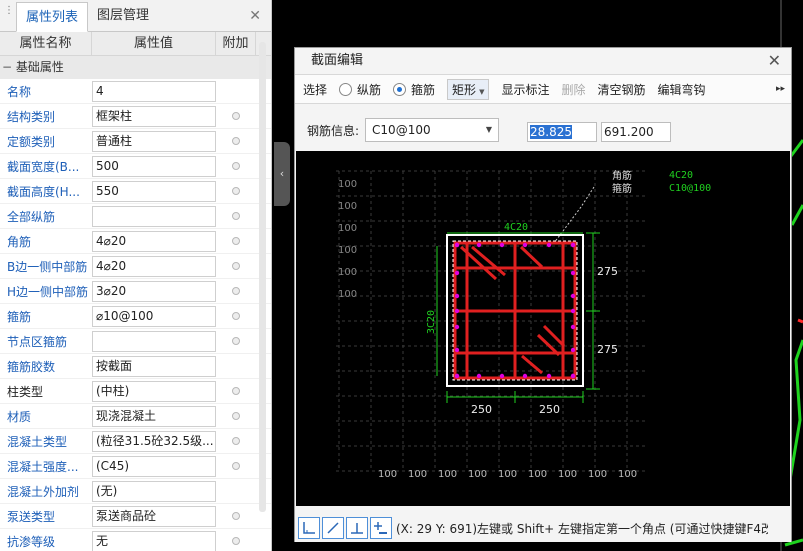 The width and height of the screenshot is (803, 551). I want to click on column-header-extra: 附加, so click(236, 43).